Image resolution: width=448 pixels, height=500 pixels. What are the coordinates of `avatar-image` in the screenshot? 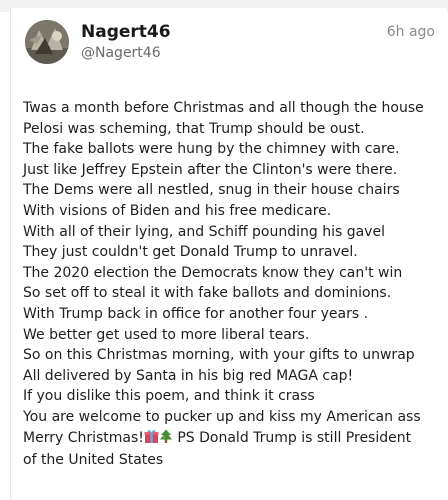 It's located at (47, 42).